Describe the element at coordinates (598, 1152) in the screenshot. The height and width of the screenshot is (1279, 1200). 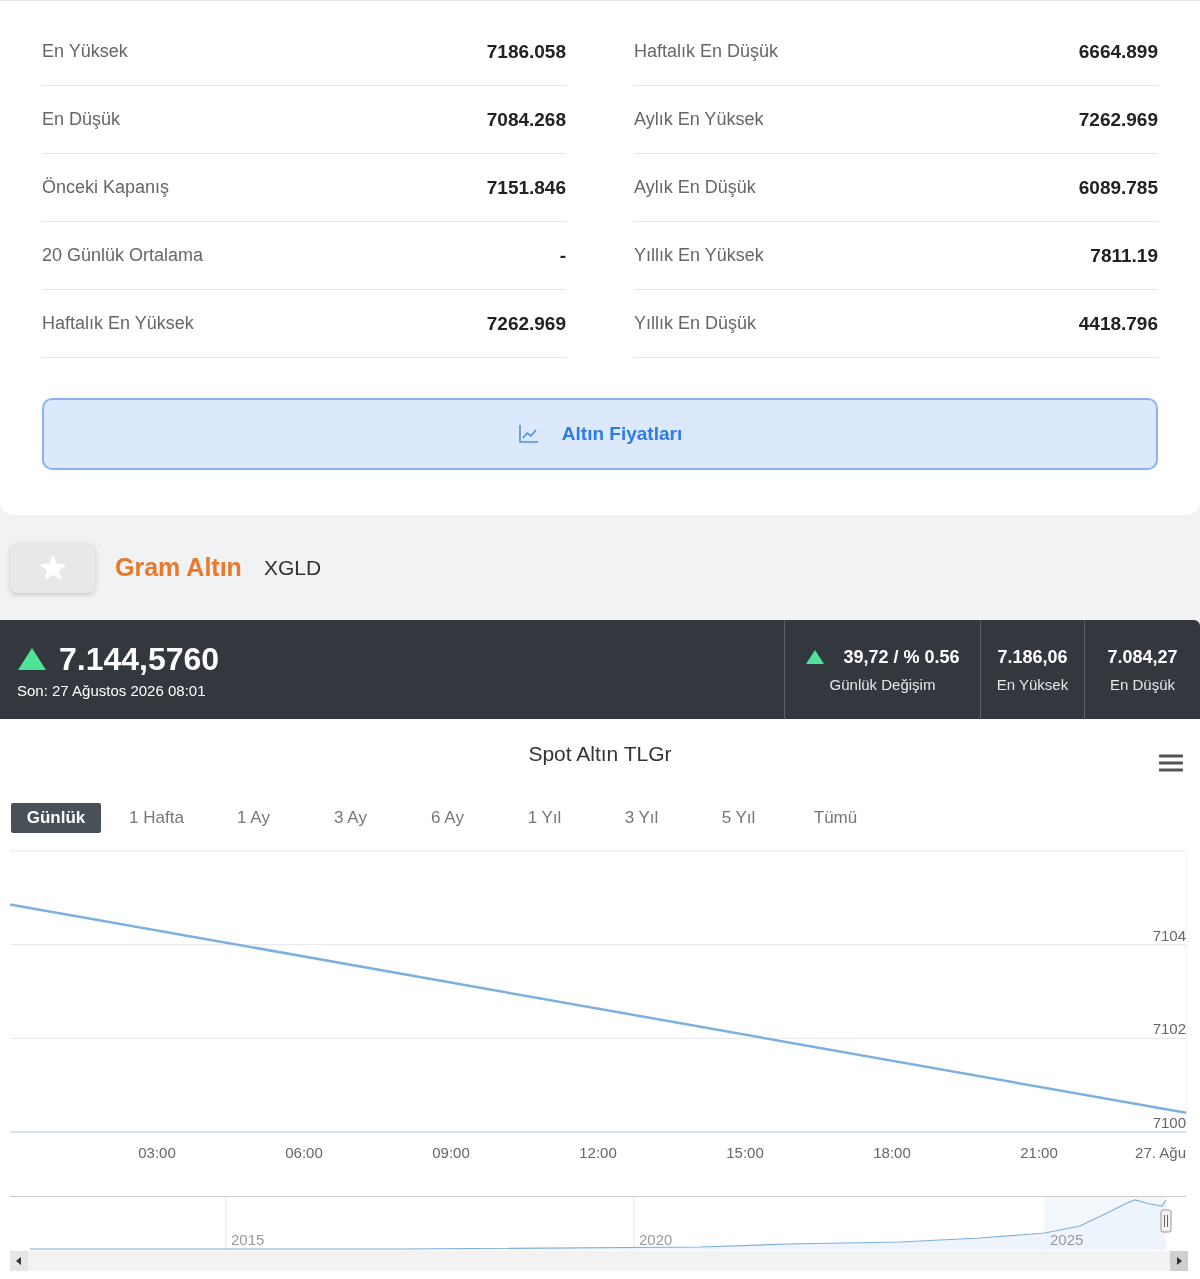
I see `x-axis-label: 12:00` at that location.